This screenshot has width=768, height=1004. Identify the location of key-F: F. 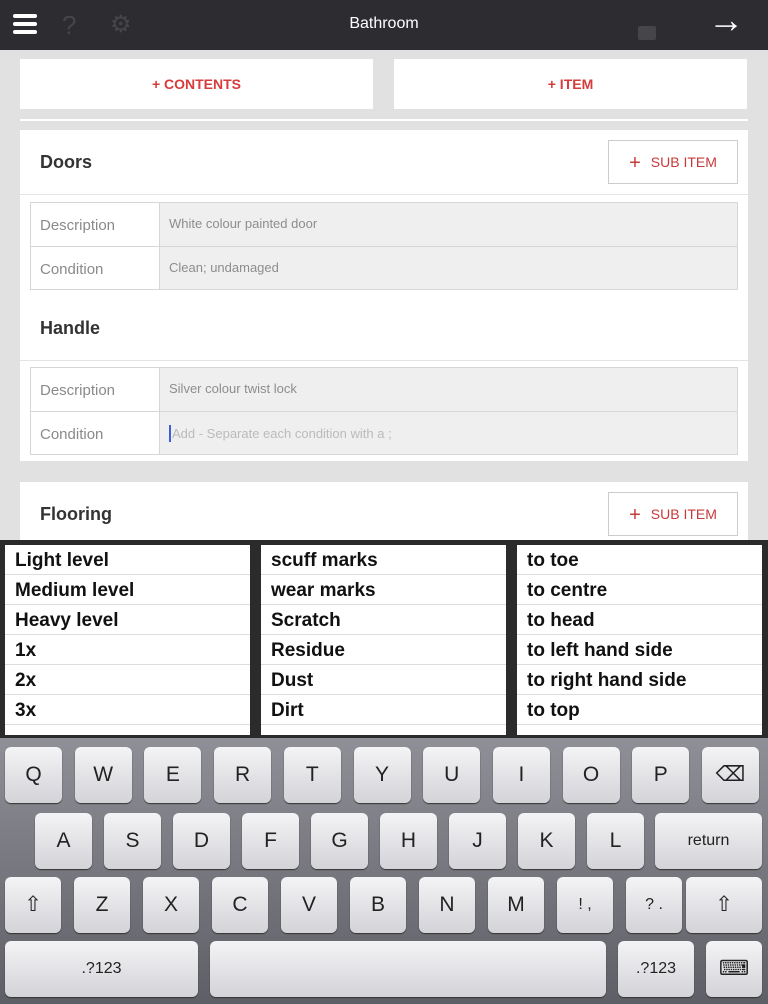
(270, 841).